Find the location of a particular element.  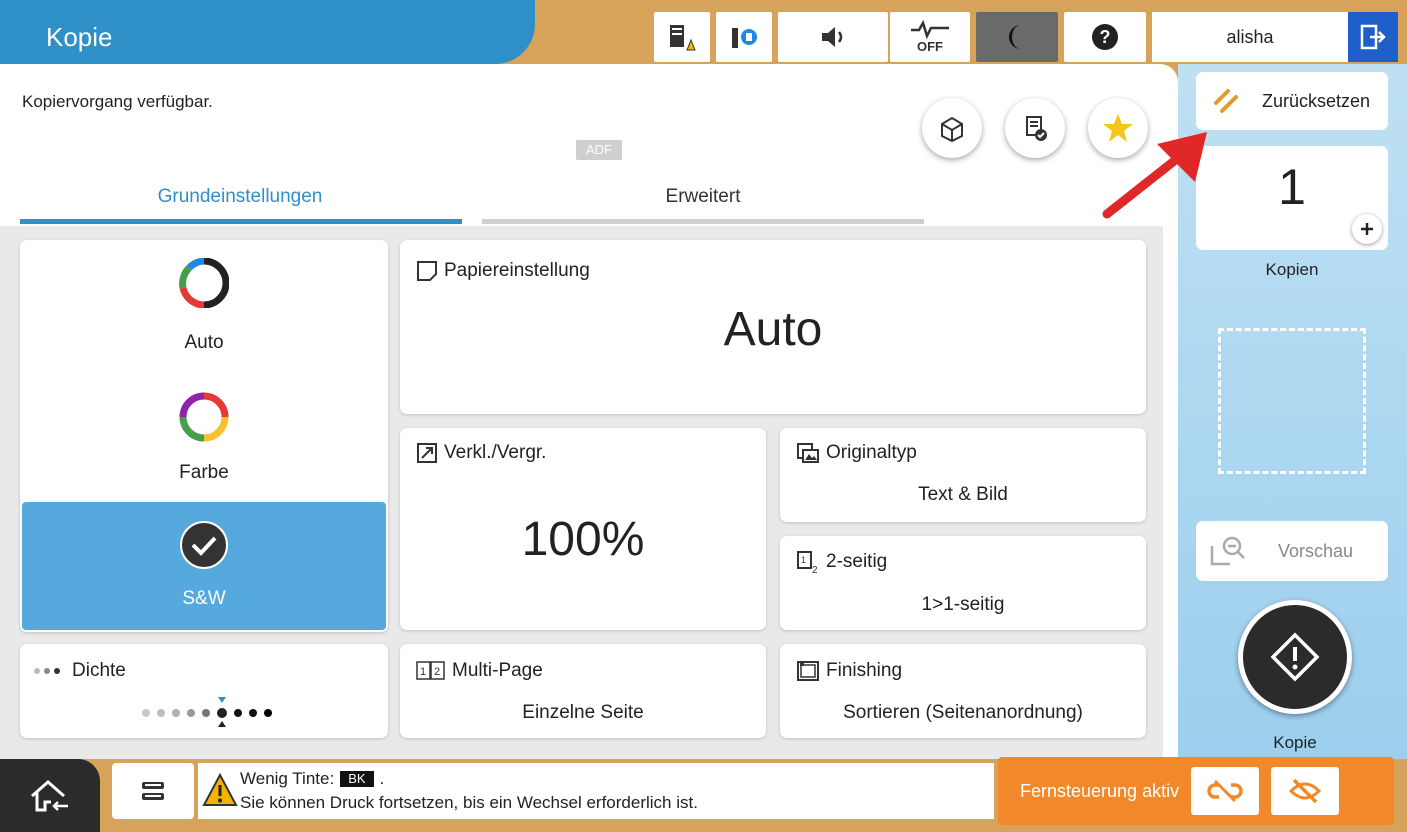

page-title-text: Kopie is located at coordinates (79, 37).